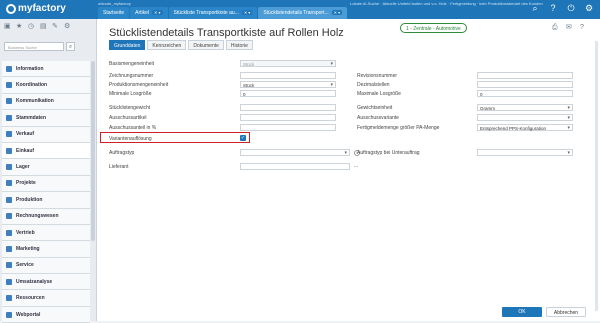  Describe the element at coordinates (25, 134) in the screenshot. I see `sidebar-item-label: Verkauf` at that location.